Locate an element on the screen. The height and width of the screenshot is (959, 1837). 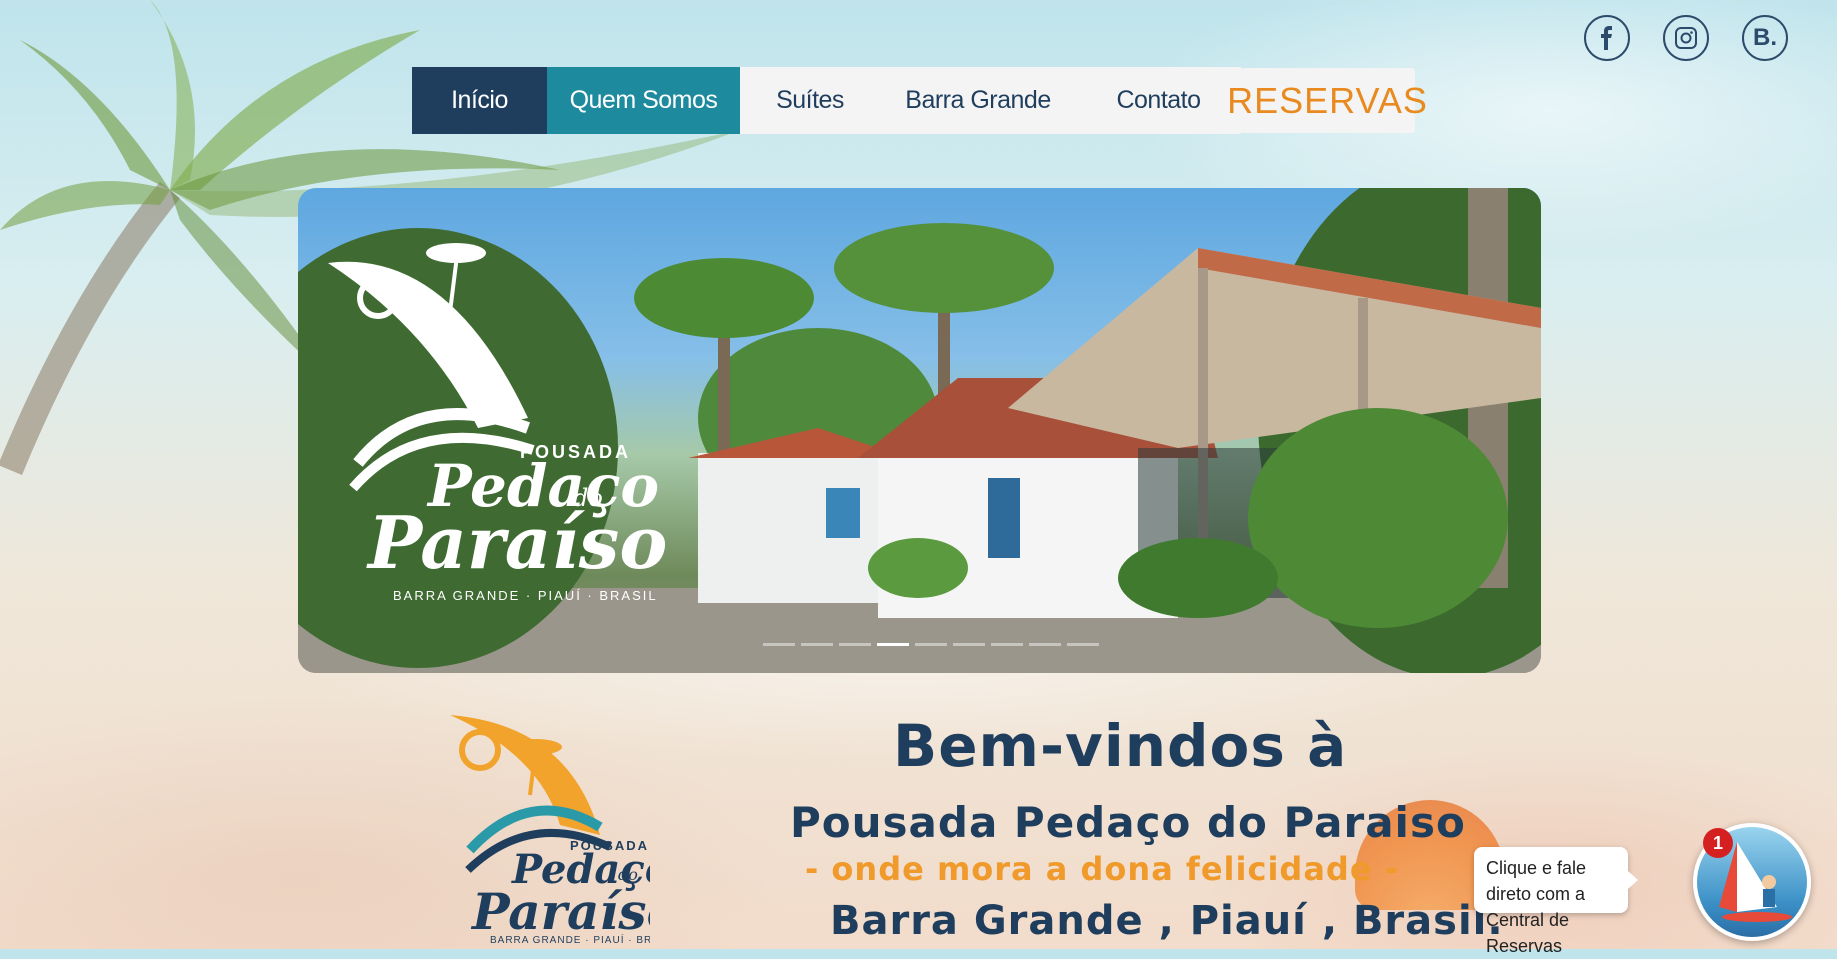
booking-button: B. is located at coordinates (1765, 38).